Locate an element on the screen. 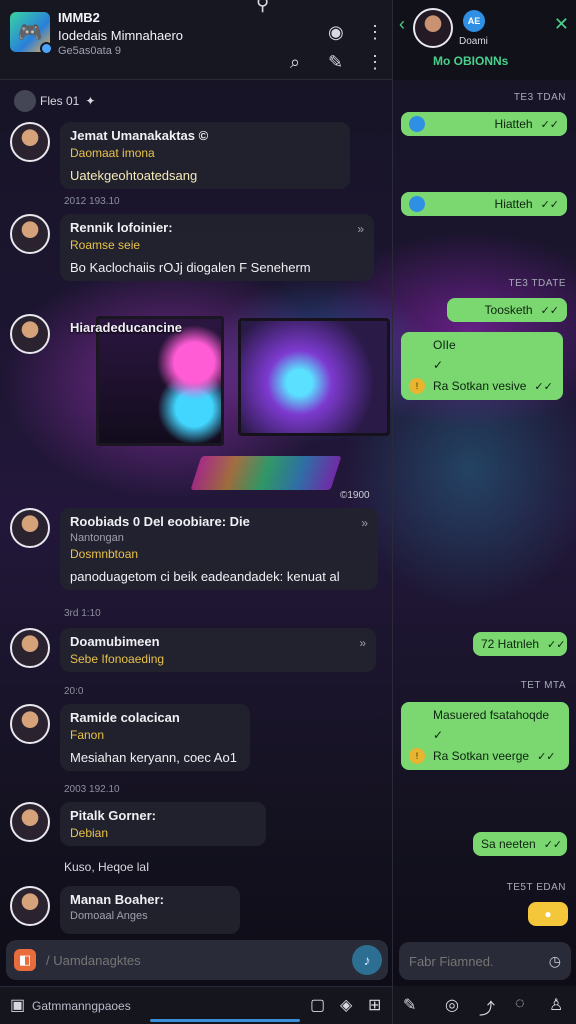 The width and height of the screenshot is (576, 1024). monitor-illustration is located at coordinates (314, 377).